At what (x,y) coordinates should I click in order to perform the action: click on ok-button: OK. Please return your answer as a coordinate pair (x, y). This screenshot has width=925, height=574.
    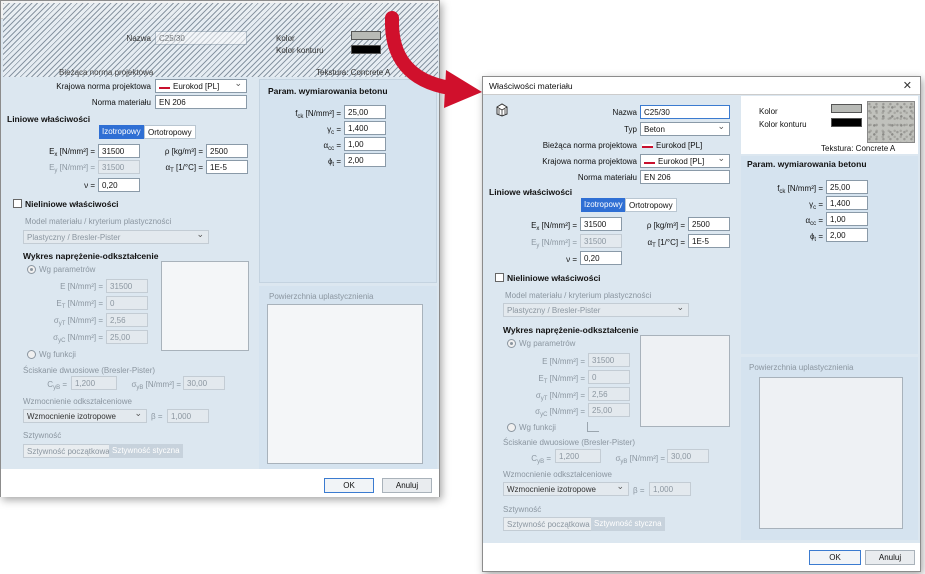
    Looking at the image, I should click on (835, 557).